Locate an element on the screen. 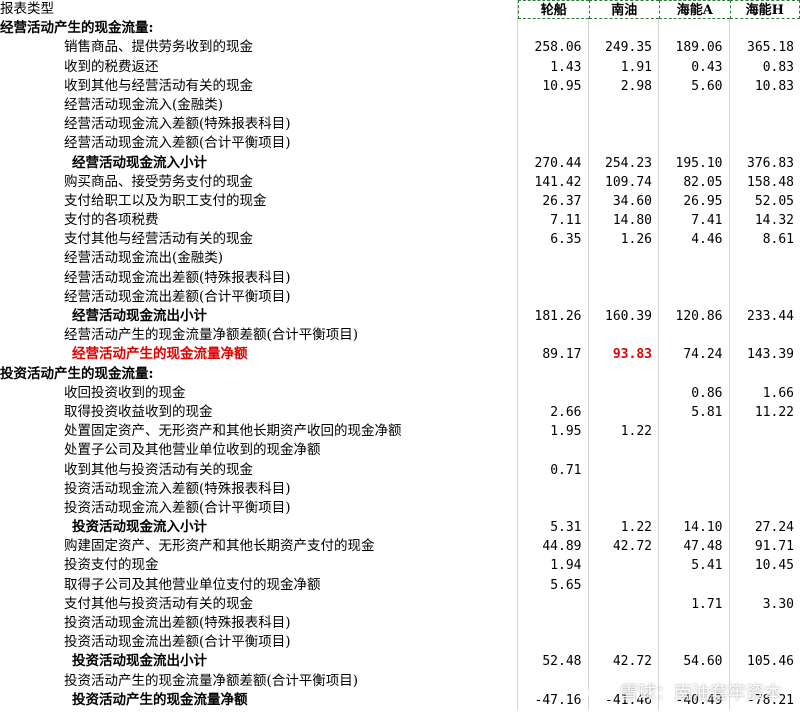 The image size is (800, 715). table-cell: 365.18 is located at coordinates (765, 47).